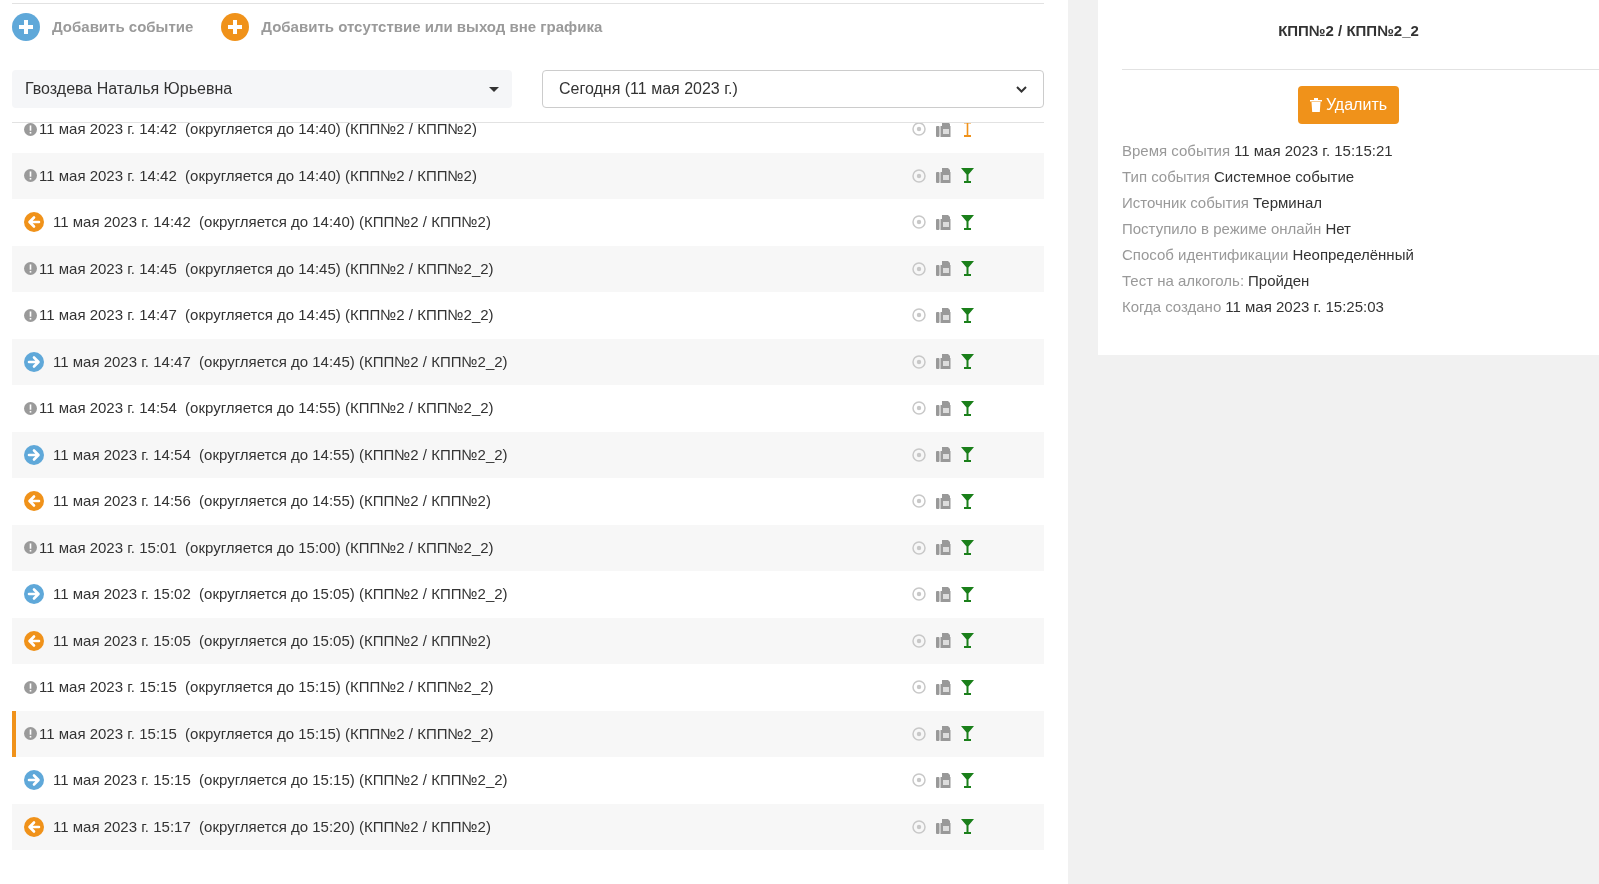 The height and width of the screenshot is (884, 1599). What do you see at coordinates (528, 361) in the screenshot?
I see `event-row: 11 мая 2023 г. 14:47 (округляется до 14:45) (КПП№2 / КПП№2_2)` at bounding box center [528, 361].